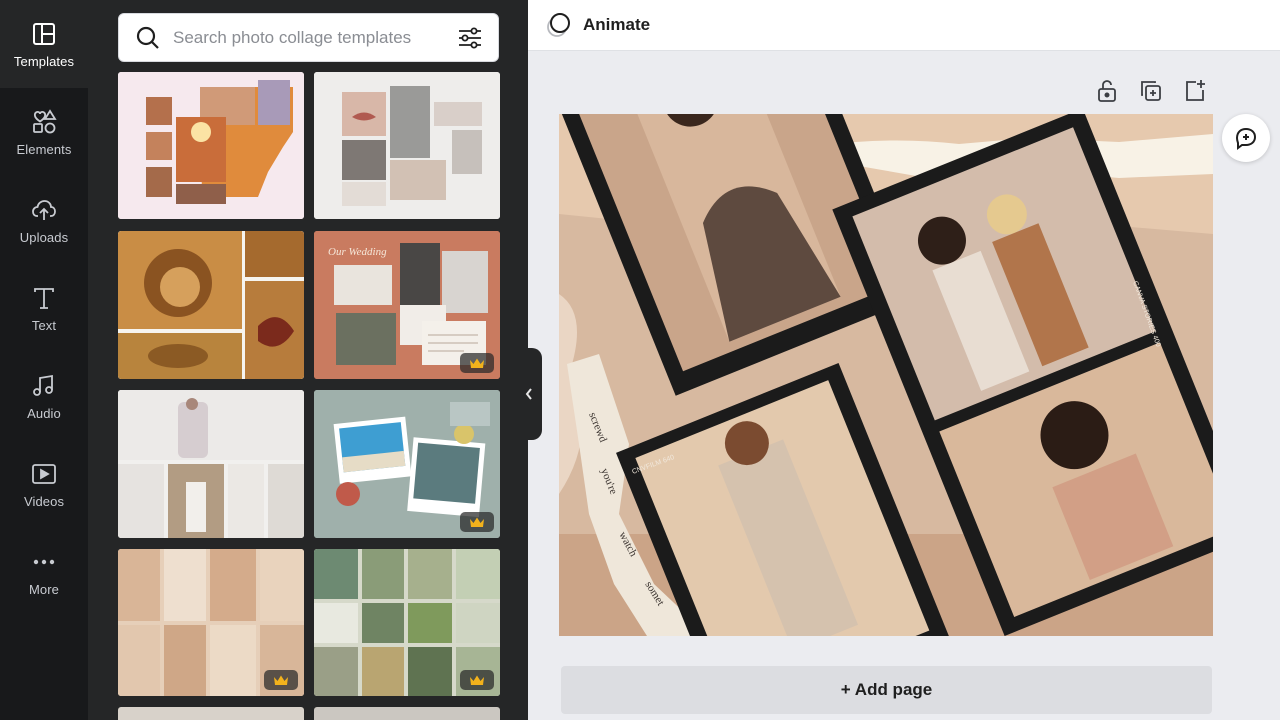  I want to click on cloud-upload-icon, so click(44, 209).